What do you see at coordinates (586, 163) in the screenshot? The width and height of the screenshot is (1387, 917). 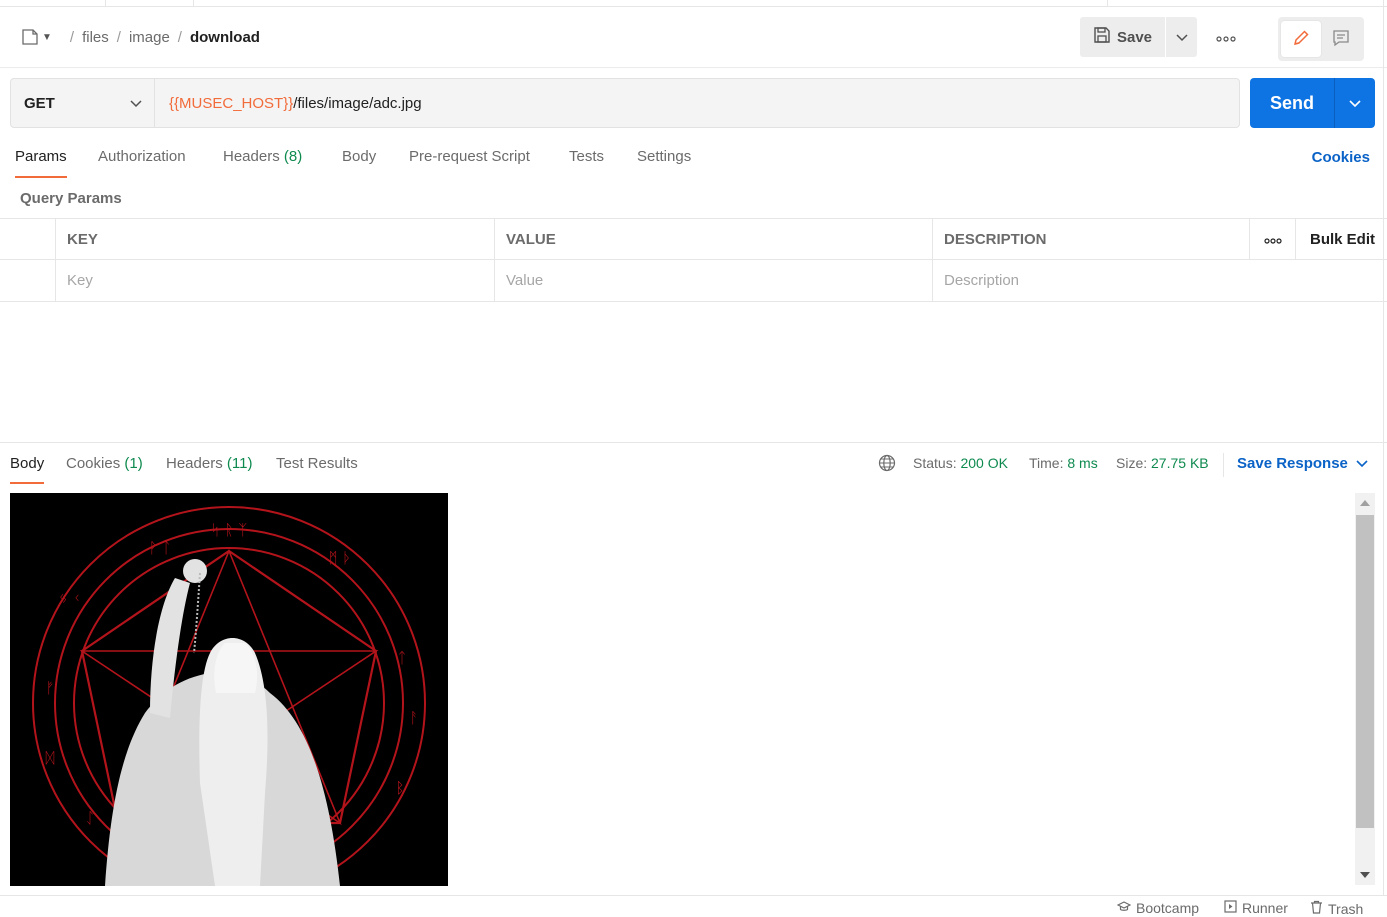 I see `tab-tests: Tests` at bounding box center [586, 163].